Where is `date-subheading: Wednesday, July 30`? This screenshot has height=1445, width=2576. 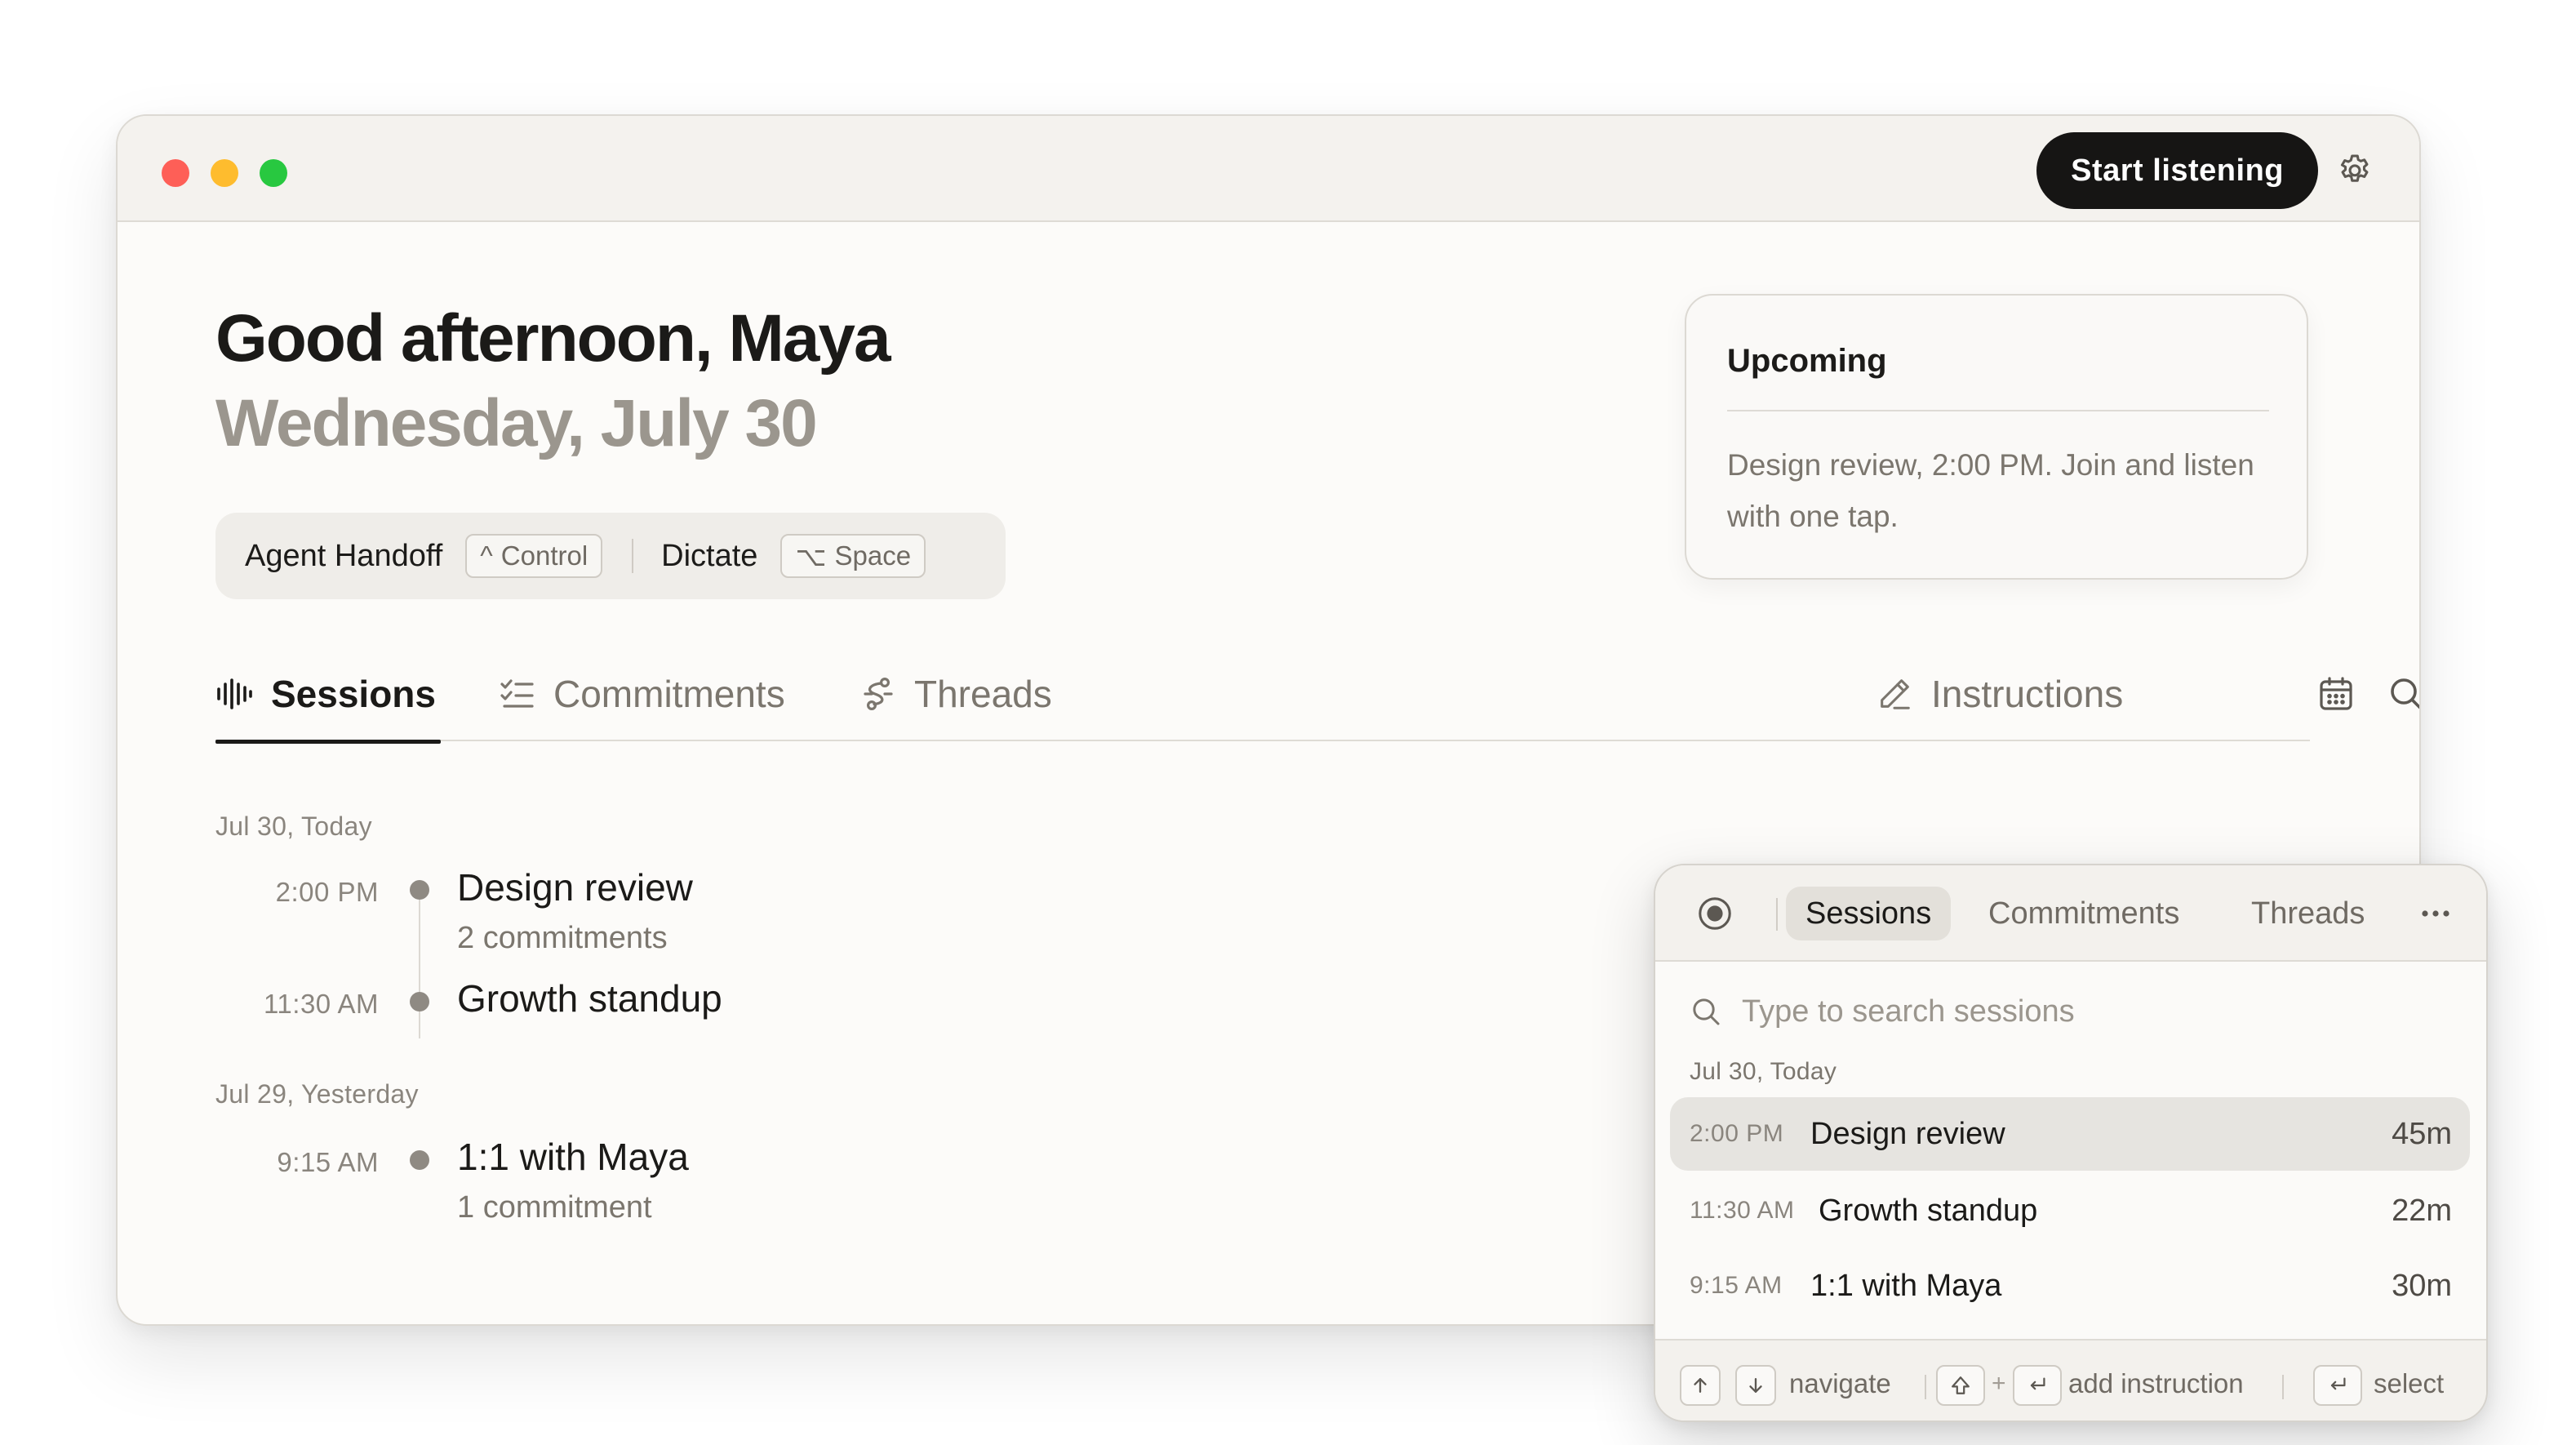 date-subheading: Wednesday, July 30 is located at coordinates (516, 423).